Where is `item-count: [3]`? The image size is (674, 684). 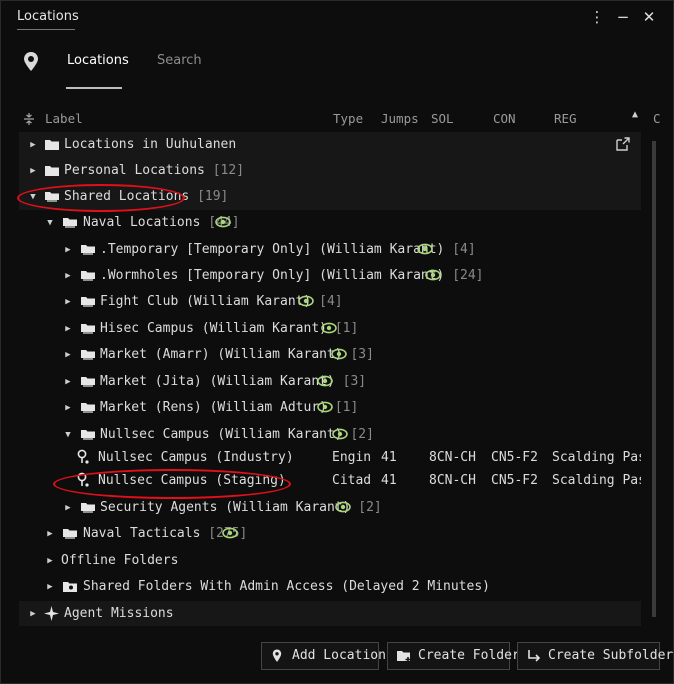 item-count: [3] is located at coordinates (362, 354).